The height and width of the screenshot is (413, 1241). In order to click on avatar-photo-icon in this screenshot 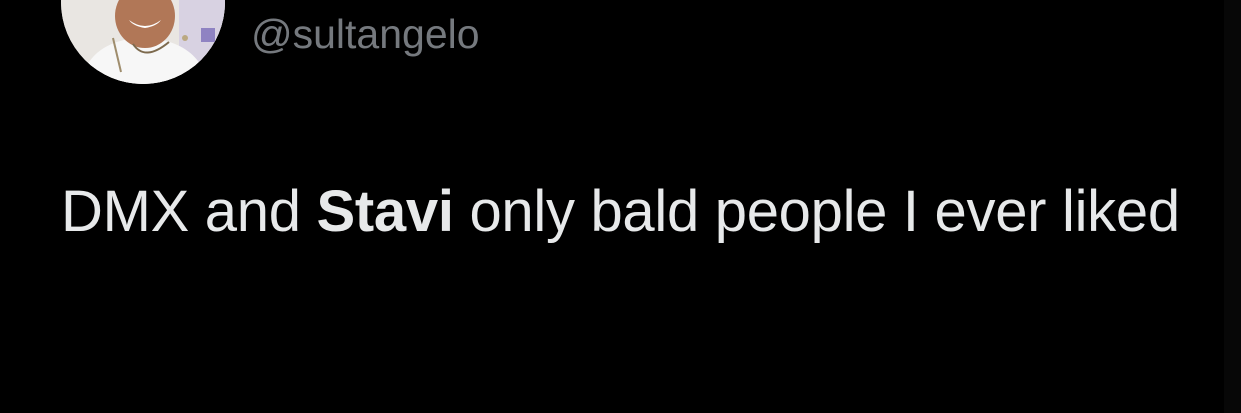, I will do `click(143, 42)`.